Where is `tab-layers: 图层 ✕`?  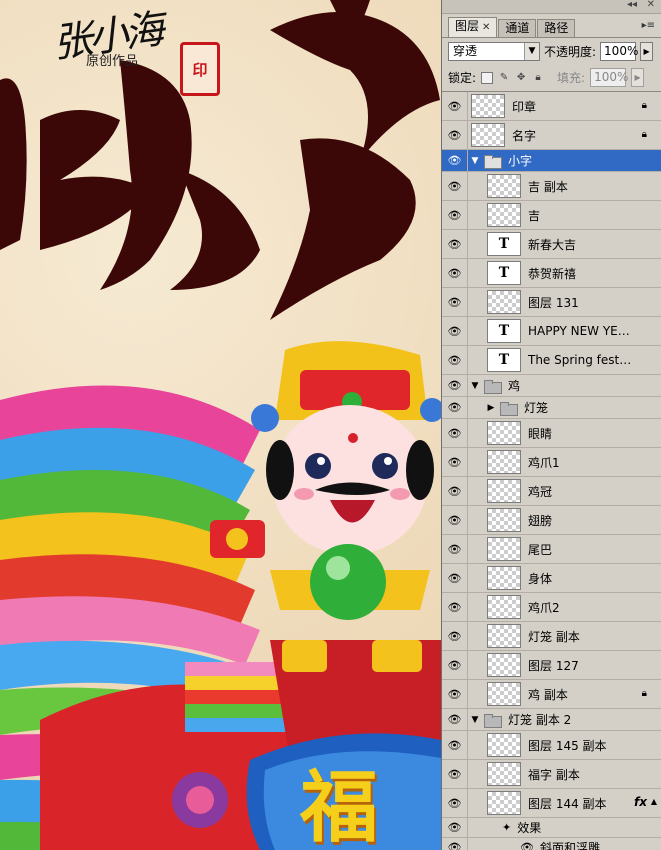 tab-layers: 图层 ✕ is located at coordinates (473, 27).